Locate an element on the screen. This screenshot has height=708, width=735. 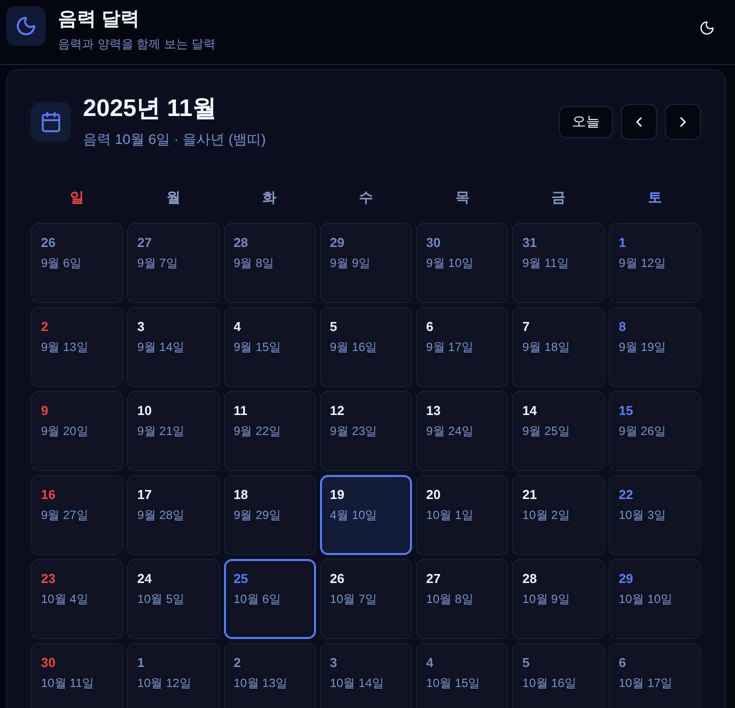
day-cell: 28 9월 8일 is located at coordinates (270, 263).